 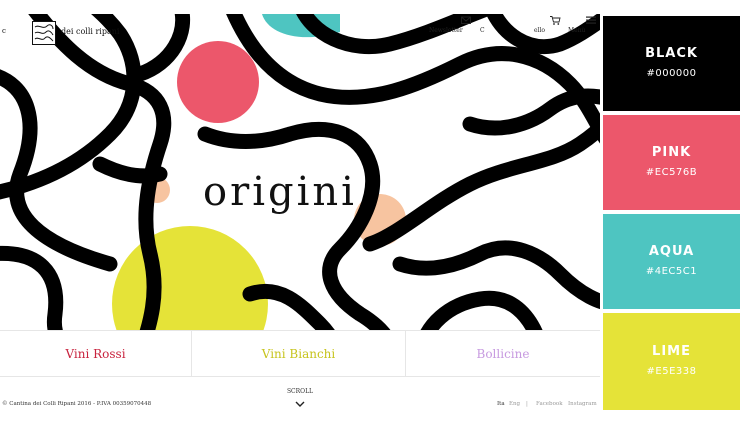 I want to click on brand-prefix: c, so click(x=4, y=31).